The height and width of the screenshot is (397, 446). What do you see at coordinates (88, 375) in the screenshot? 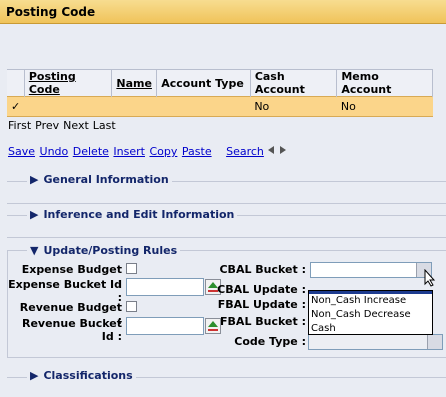
I see `section-label: Classifications` at bounding box center [88, 375].